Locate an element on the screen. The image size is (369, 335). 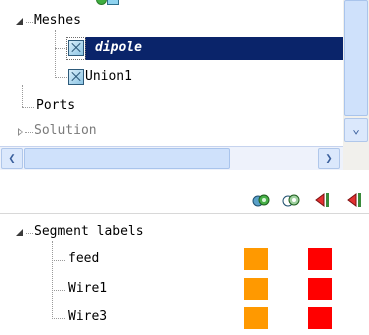
solution-node: Solution is located at coordinates (65, 131).